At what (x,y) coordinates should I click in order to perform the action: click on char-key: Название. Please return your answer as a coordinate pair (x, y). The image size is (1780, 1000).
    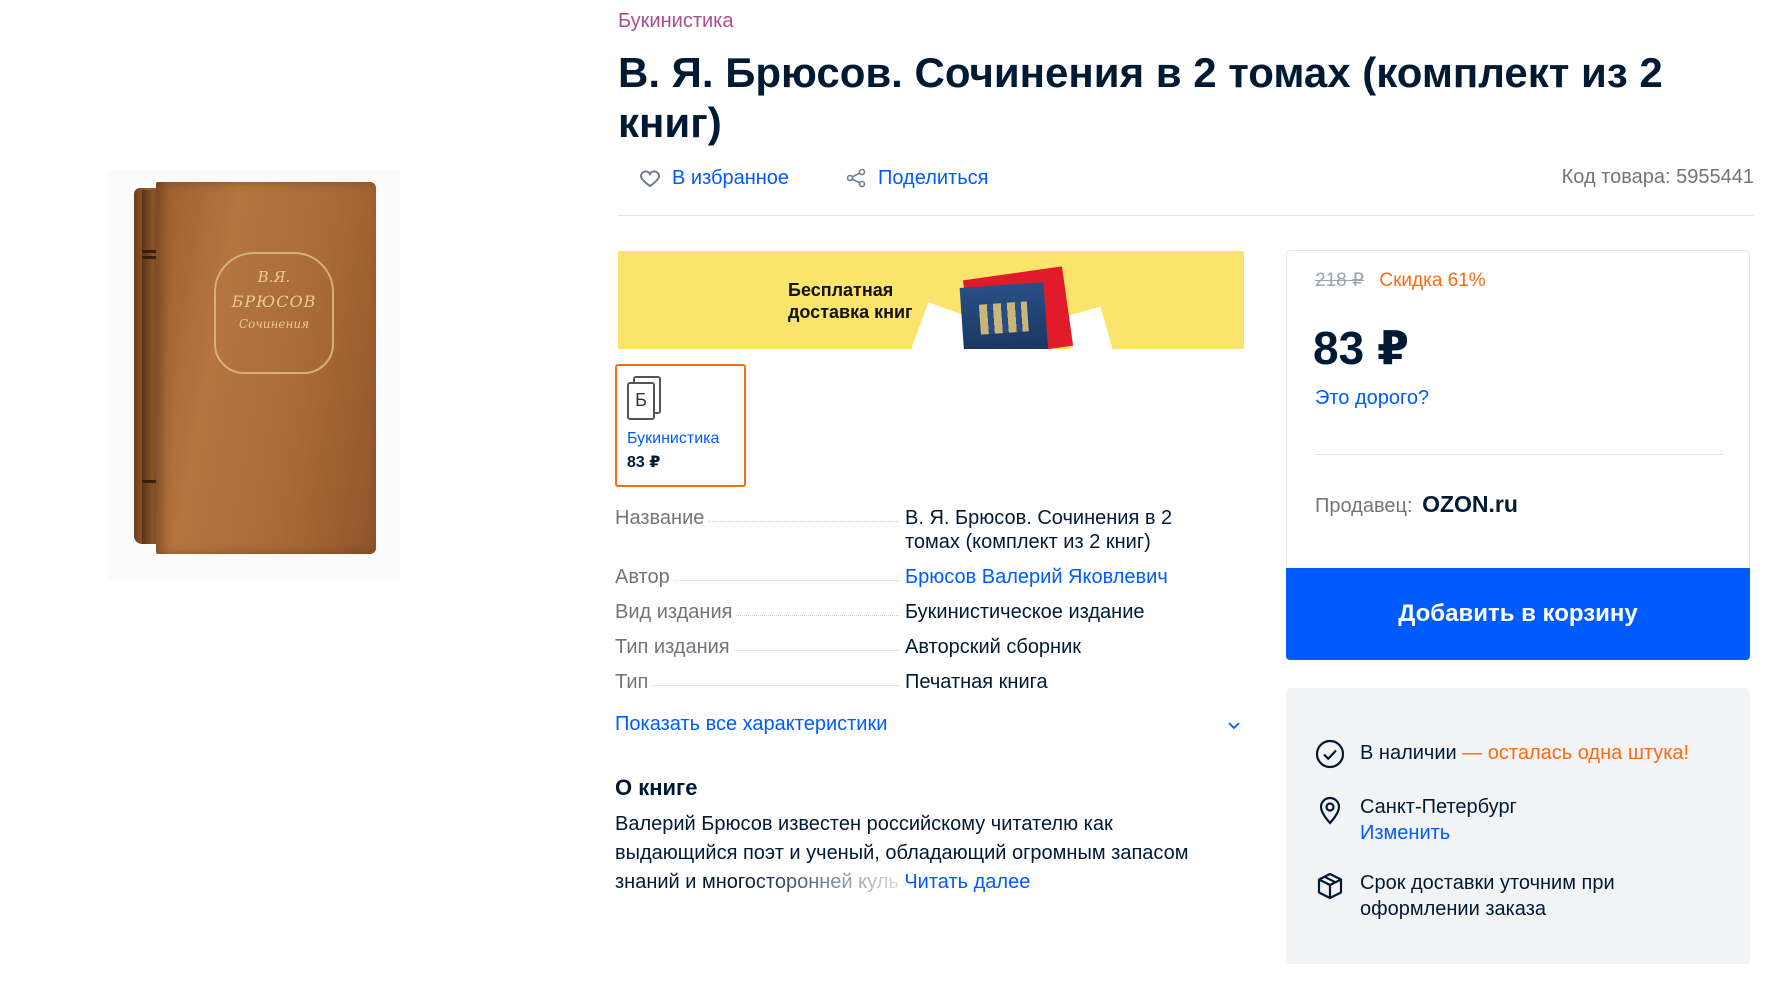
    Looking at the image, I should click on (660, 518).